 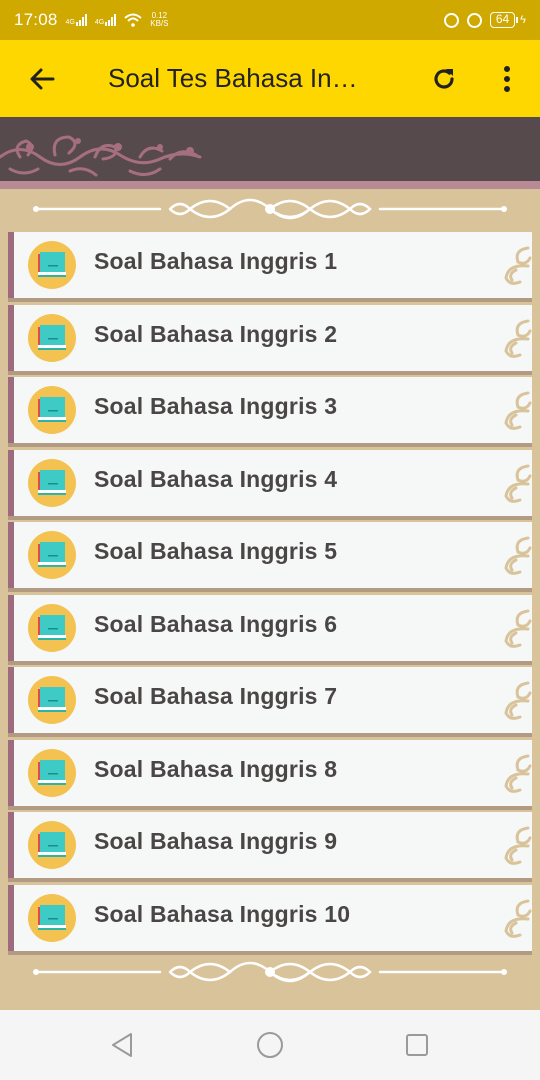 What do you see at coordinates (159, 23) in the screenshot?
I see `network-speed-unit: KB/S` at bounding box center [159, 23].